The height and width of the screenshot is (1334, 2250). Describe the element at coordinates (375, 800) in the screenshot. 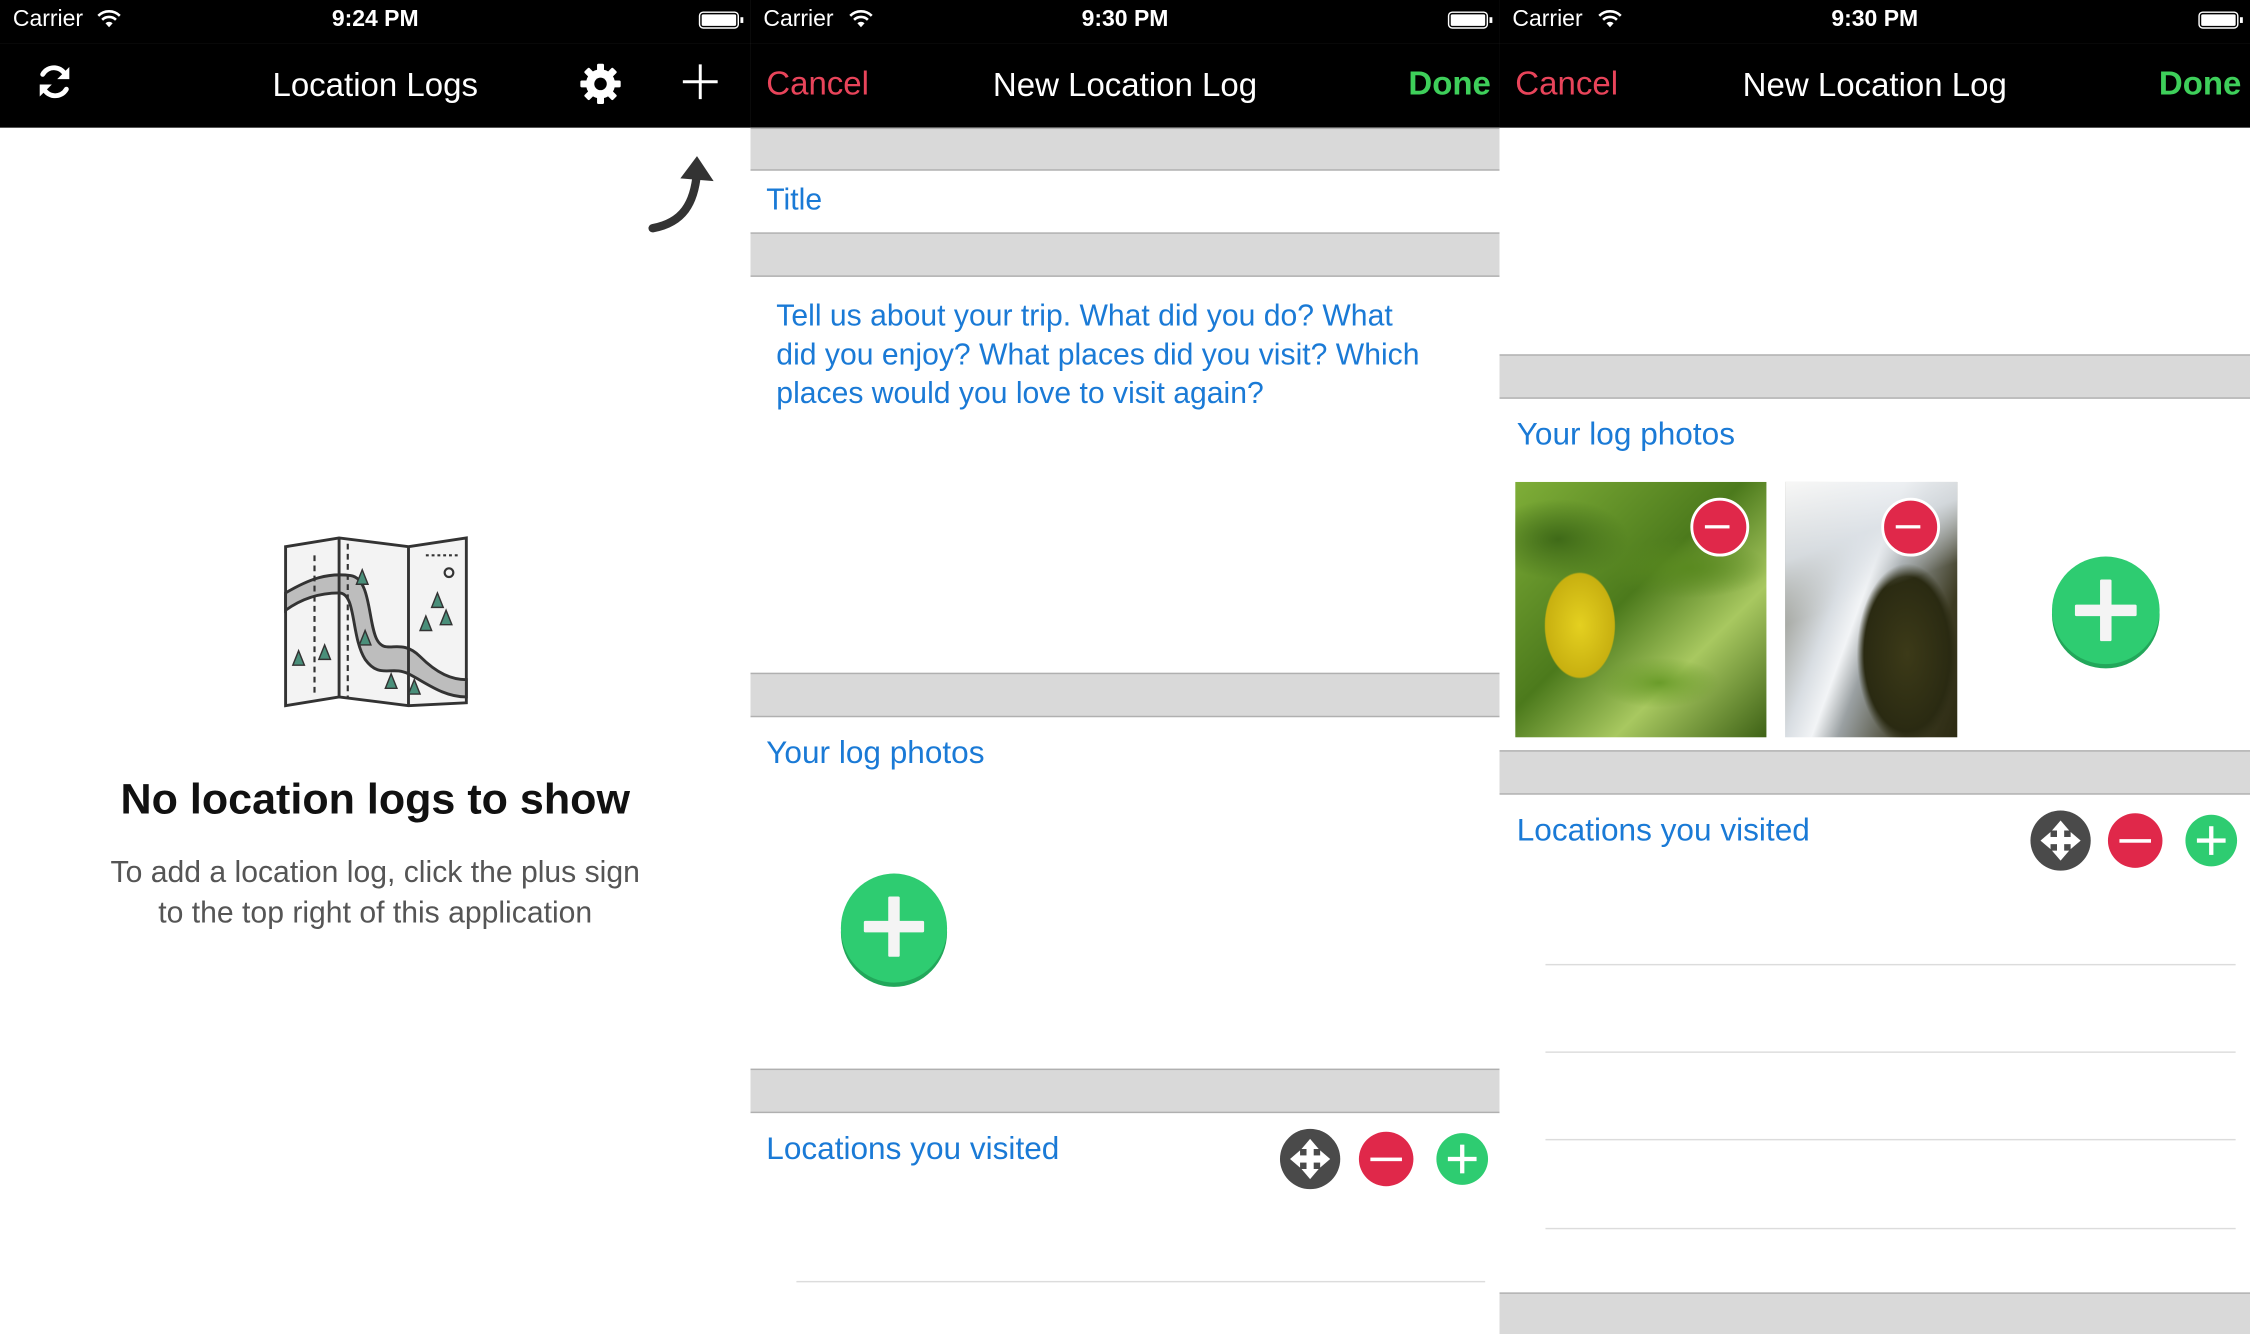

I see `empty-state-title: No location logs to show` at that location.